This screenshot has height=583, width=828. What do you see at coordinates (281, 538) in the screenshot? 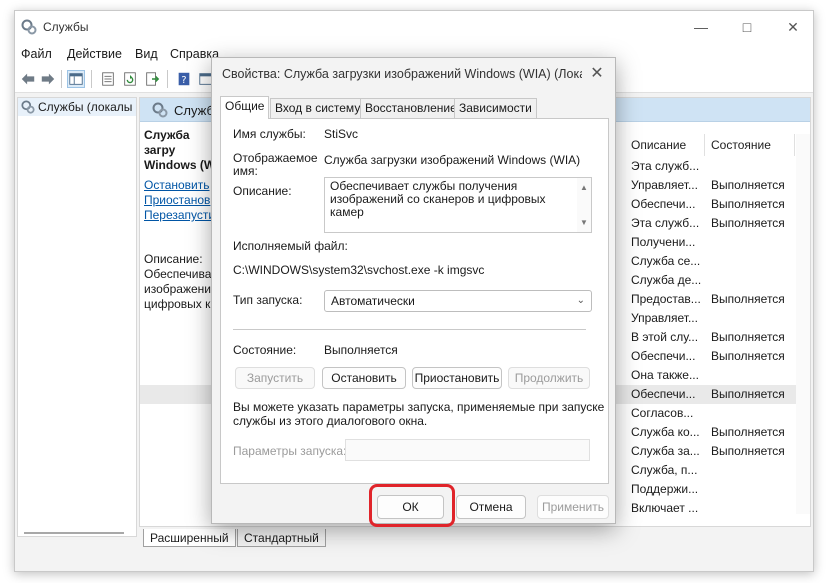
I see `tab-standard: Стандартный` at bounding box center [281, 538].